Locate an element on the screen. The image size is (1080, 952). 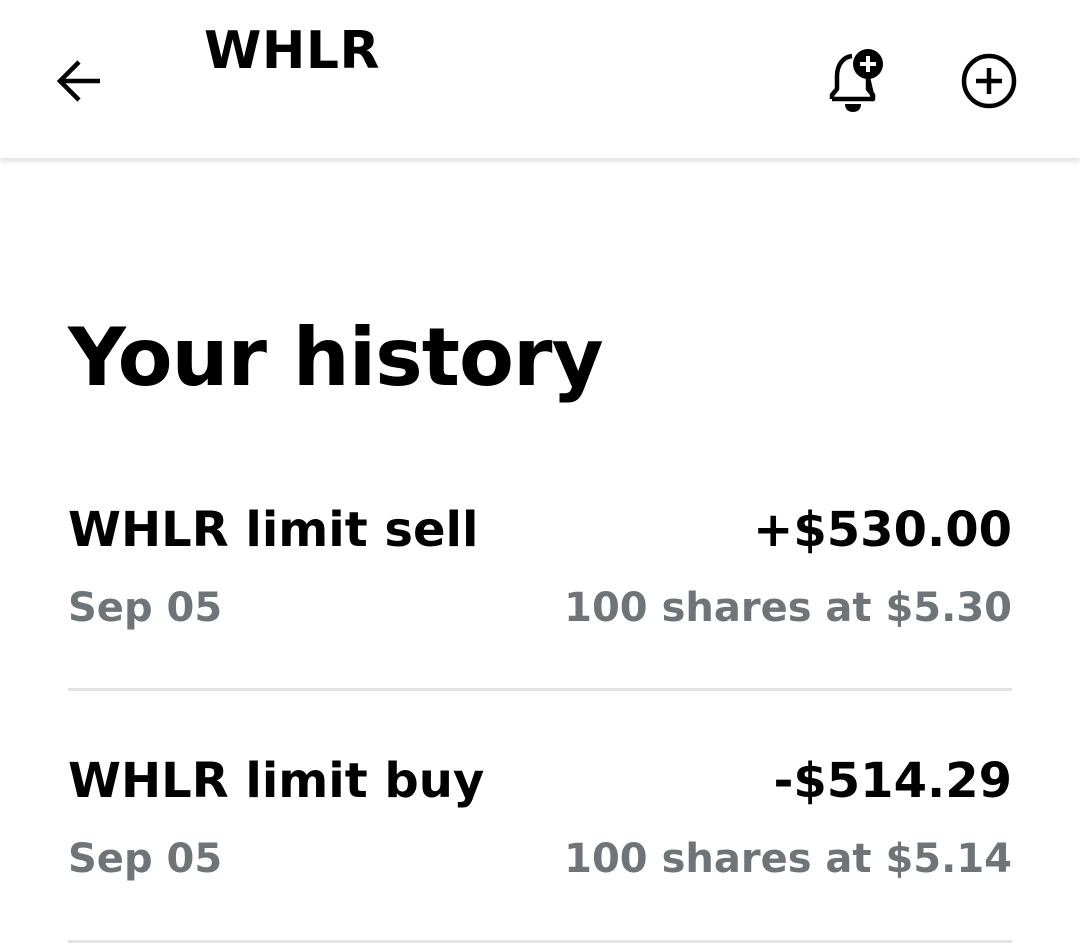
history-item-name: WHLR limit buy is located at coordinates (276, 781).